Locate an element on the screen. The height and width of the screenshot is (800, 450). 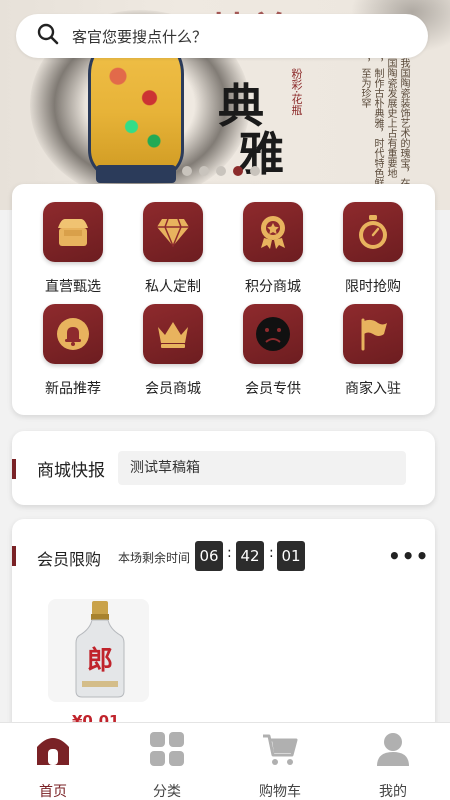
mall-news-card: 商城快报 测试草稿箱 is located at coordinates (223, 468).